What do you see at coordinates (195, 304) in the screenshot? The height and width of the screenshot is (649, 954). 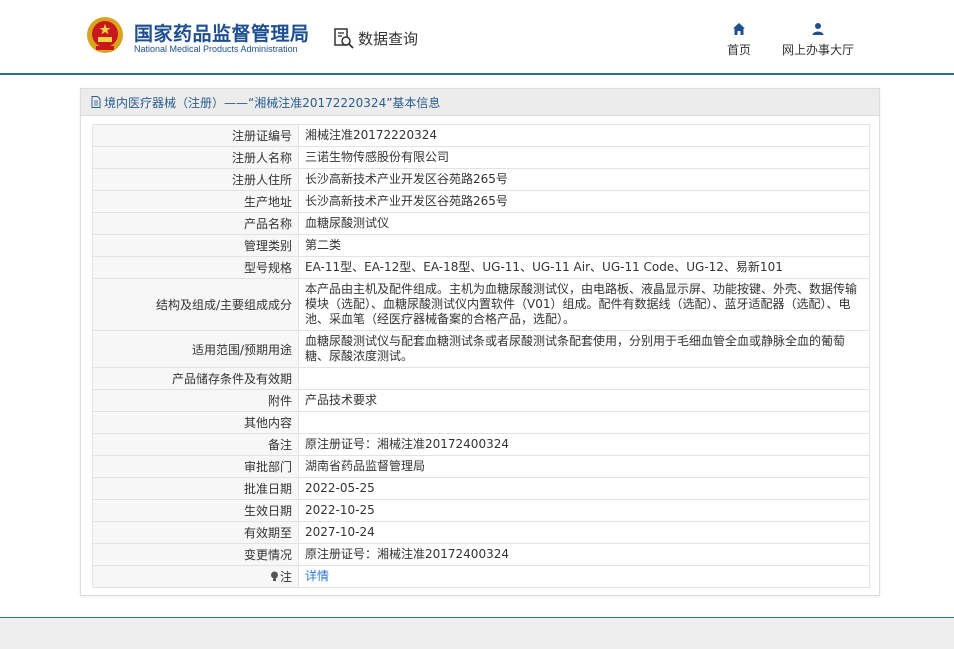 I see `row-key: 结构及组成/主要组成成分` at bounding box center [195, 304].